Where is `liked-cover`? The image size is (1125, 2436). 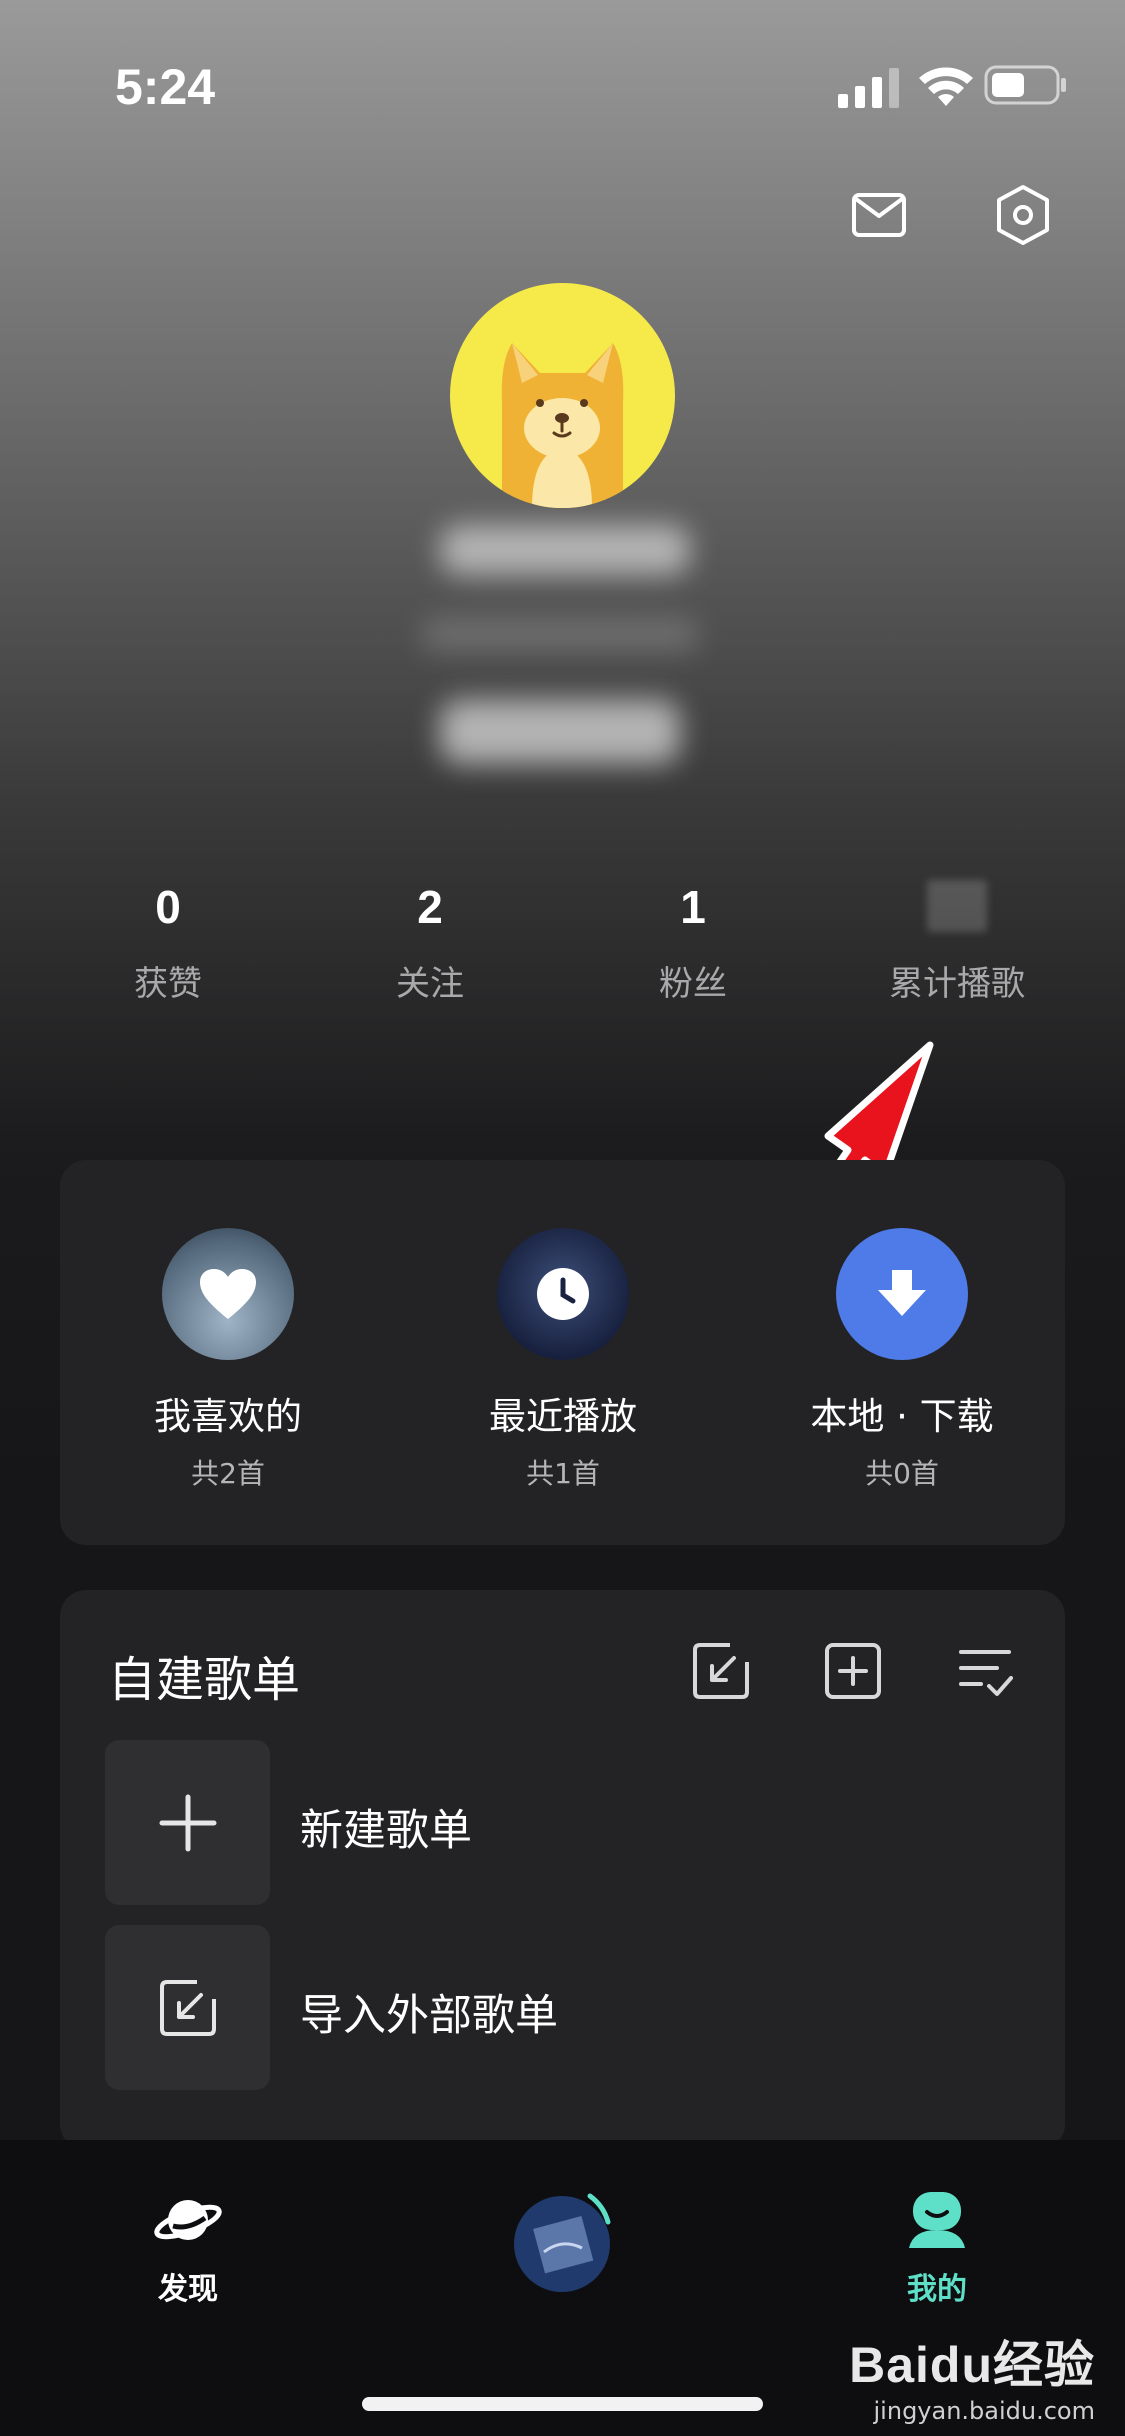
liked-cover is located at coordinates (228, 1294).